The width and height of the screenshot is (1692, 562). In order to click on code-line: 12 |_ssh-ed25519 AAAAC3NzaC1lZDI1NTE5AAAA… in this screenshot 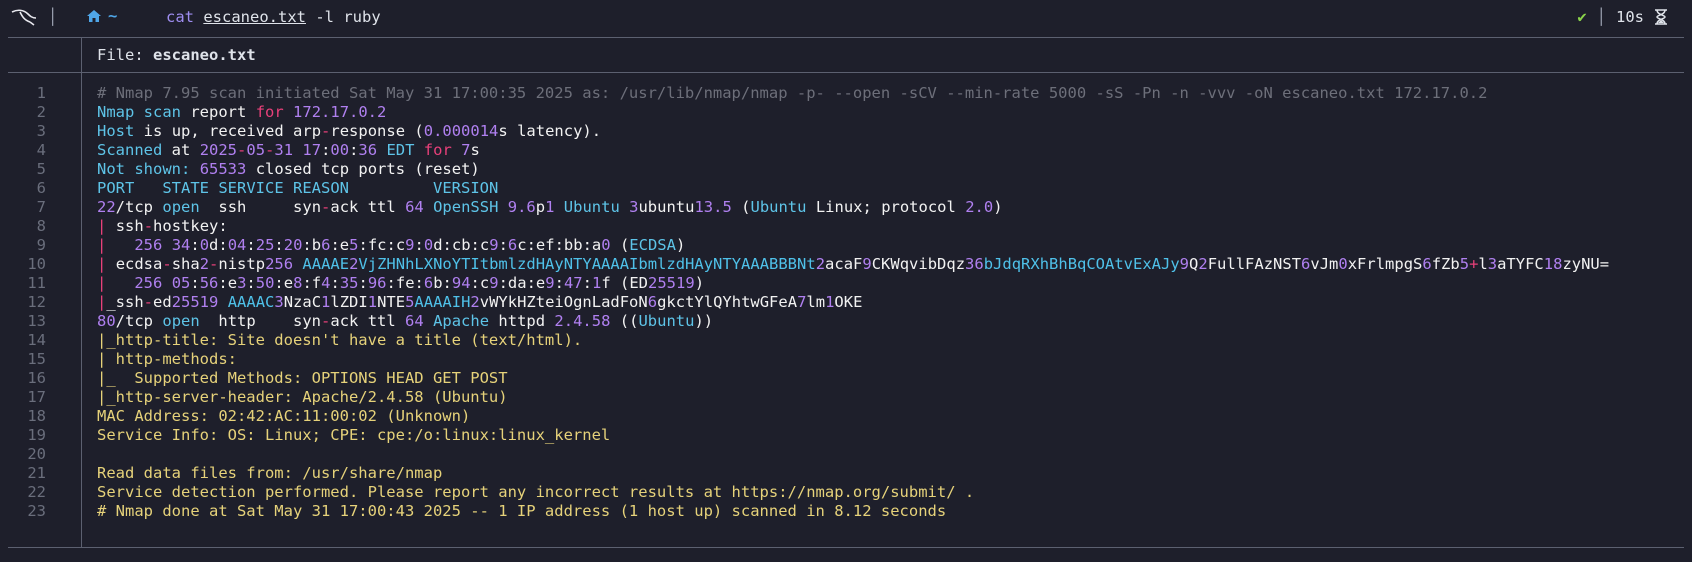, I will do `click(846, 302)`.